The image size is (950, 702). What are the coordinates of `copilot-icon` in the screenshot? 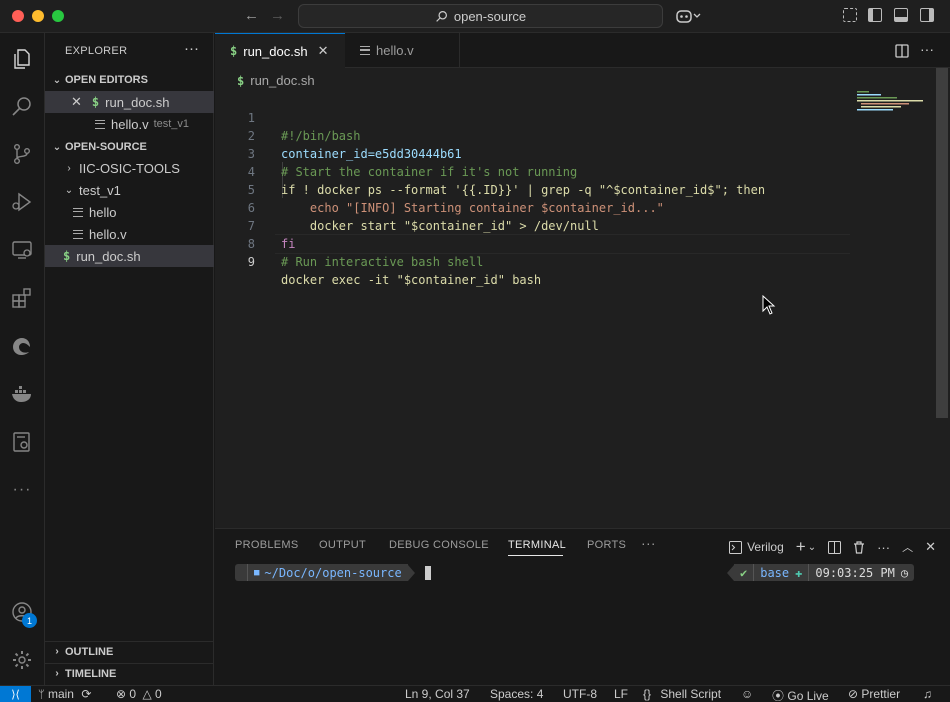 It's located at (689, 16).